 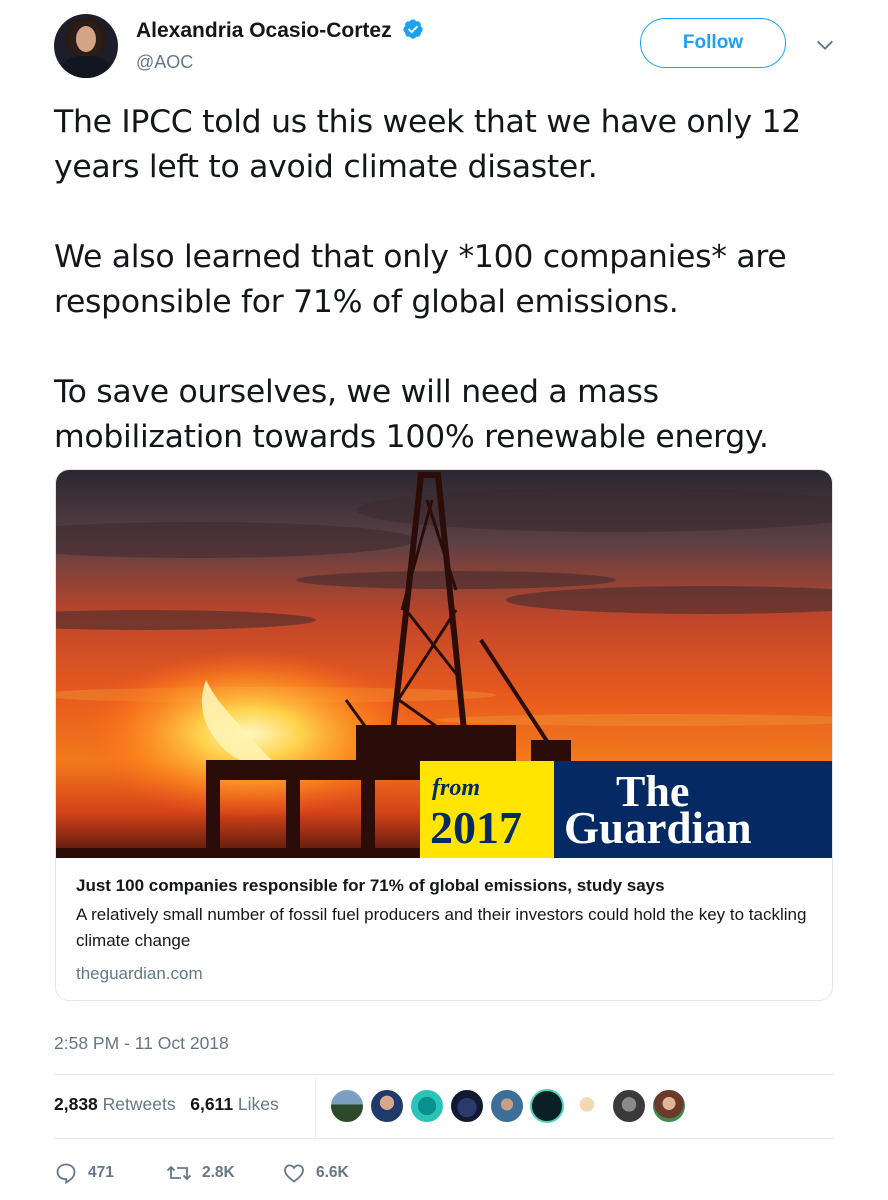 I want to click on author-avatar, so click(x=86, y=46).